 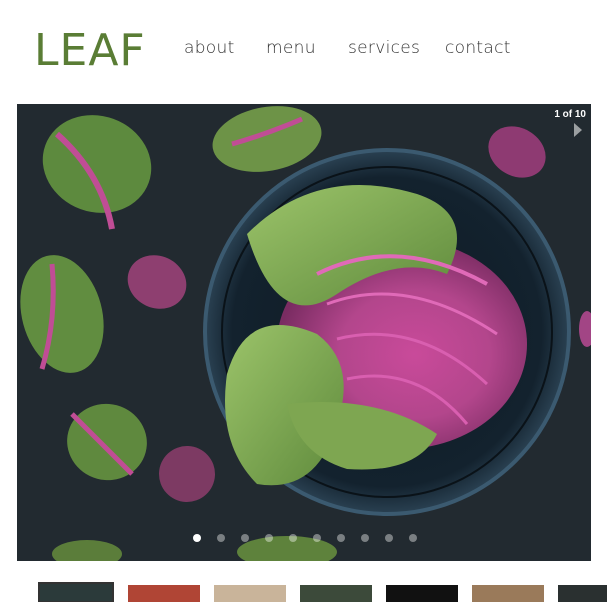 What do you see at coordinates (478, 48) in the screenshot?
I see `nav-item-contact: contact` at bounding box center [478, 48].